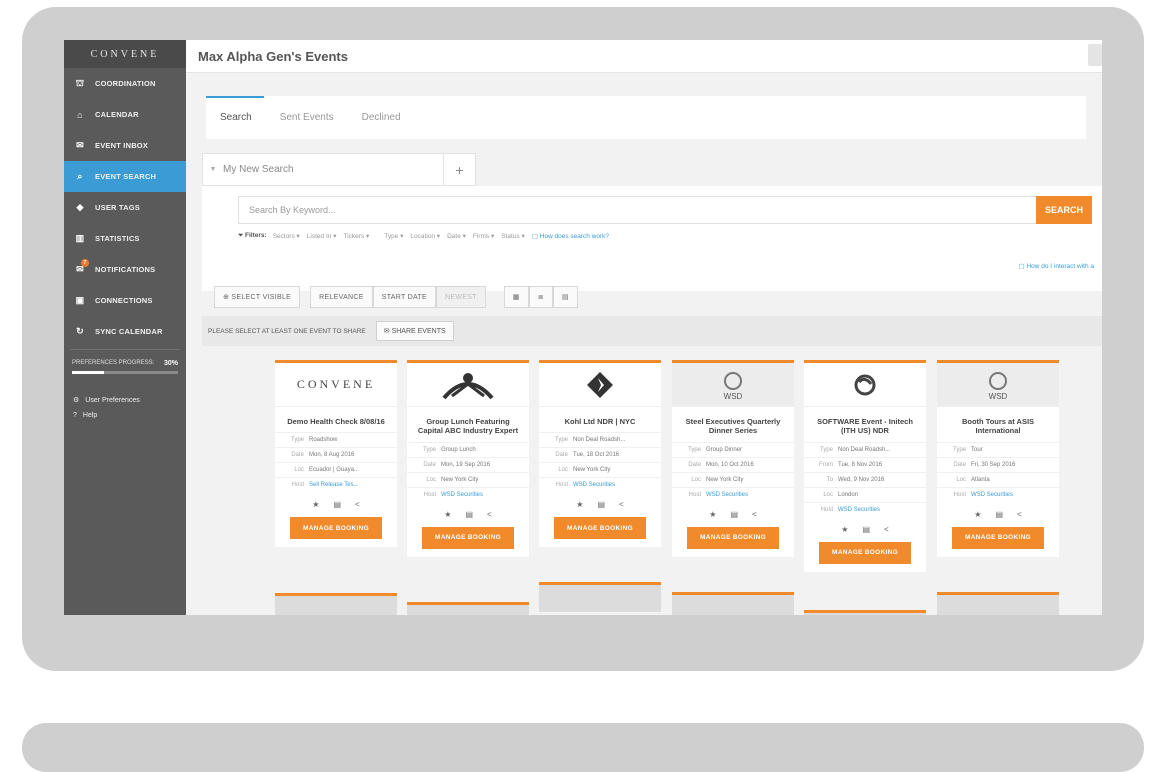 Image resolution: width=1154 pixels, height=772 pixels. Describe the element at coordinates (381, 117) in the screenshot. I see `tab-declined: Declined` at that location.